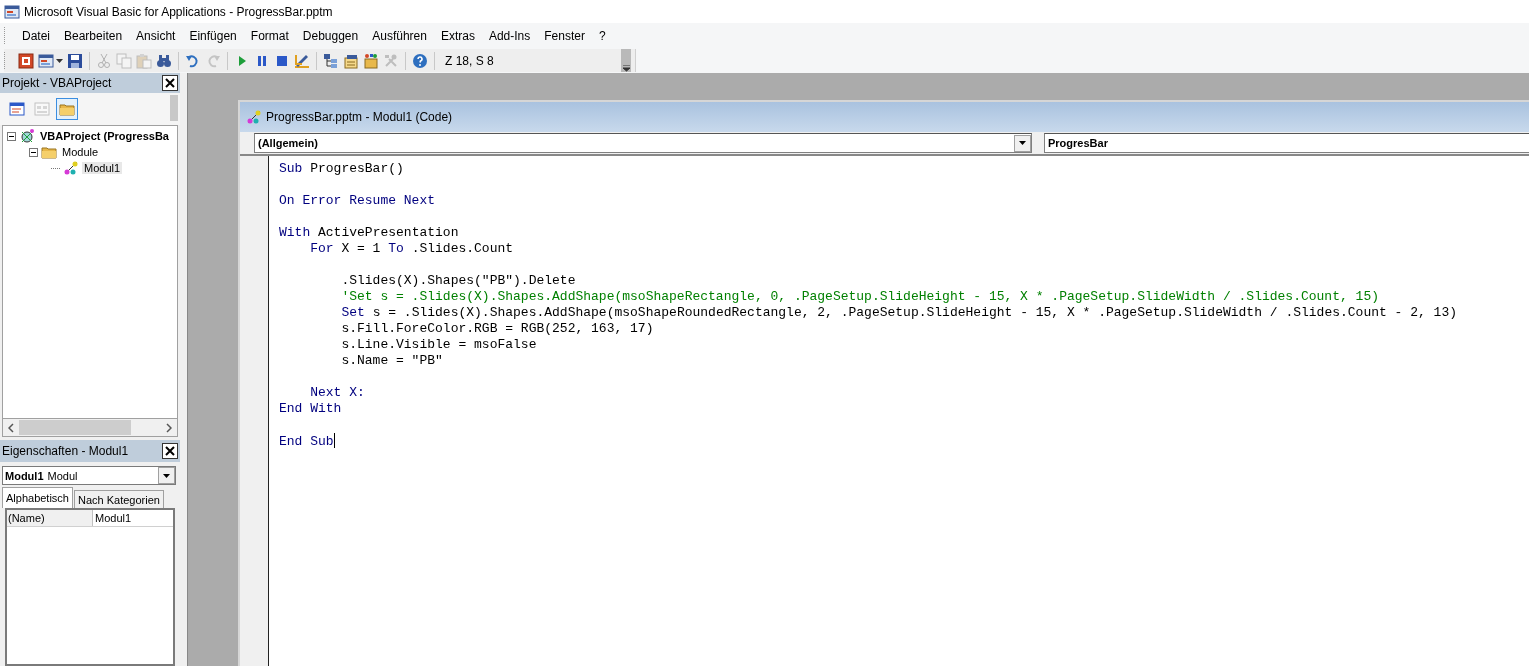 The image size is (1529, 666). Describe the element at coordinates (65, 451) in the screenshot. I see `panel-title: Eigenschaften - Modul1` at that location.